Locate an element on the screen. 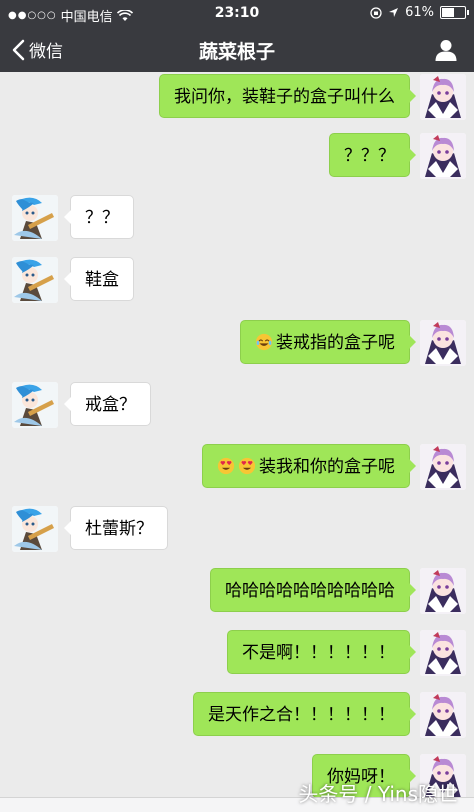 This screenshot has height=812, width=474. message-bubble: 我问你，装鞋子的盒子叫什么 is located at coordinates (287, 96).